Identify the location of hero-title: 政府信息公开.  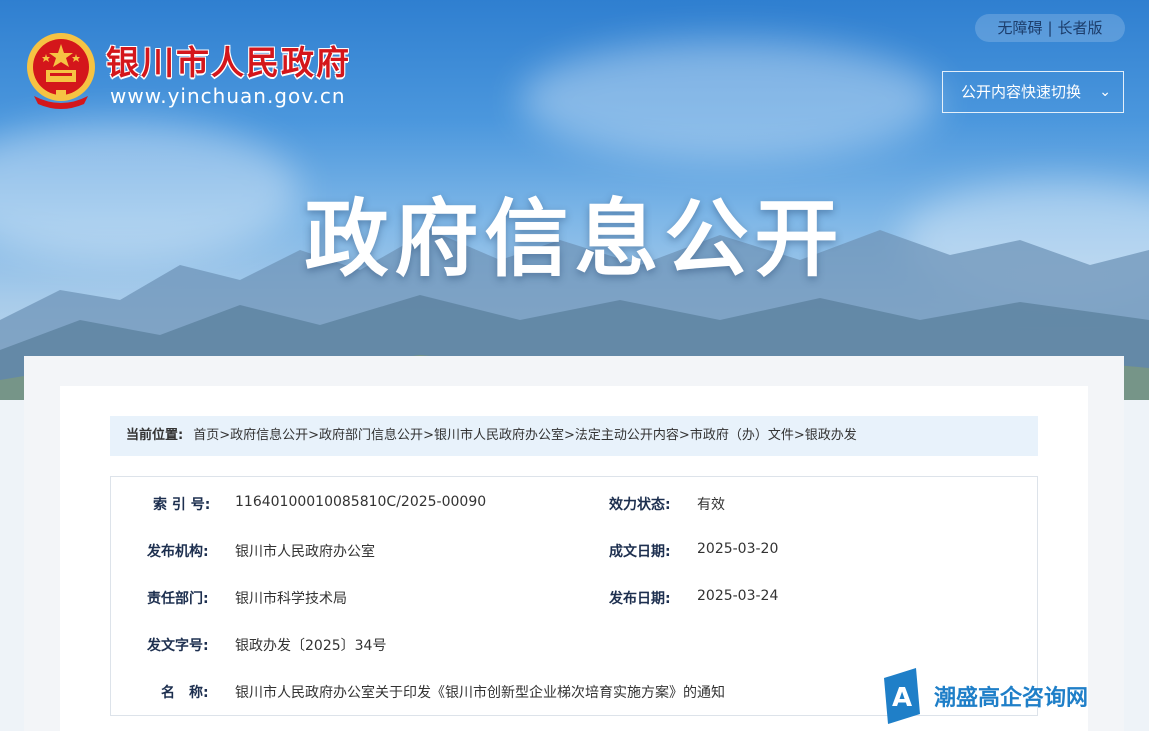
(574, 239).